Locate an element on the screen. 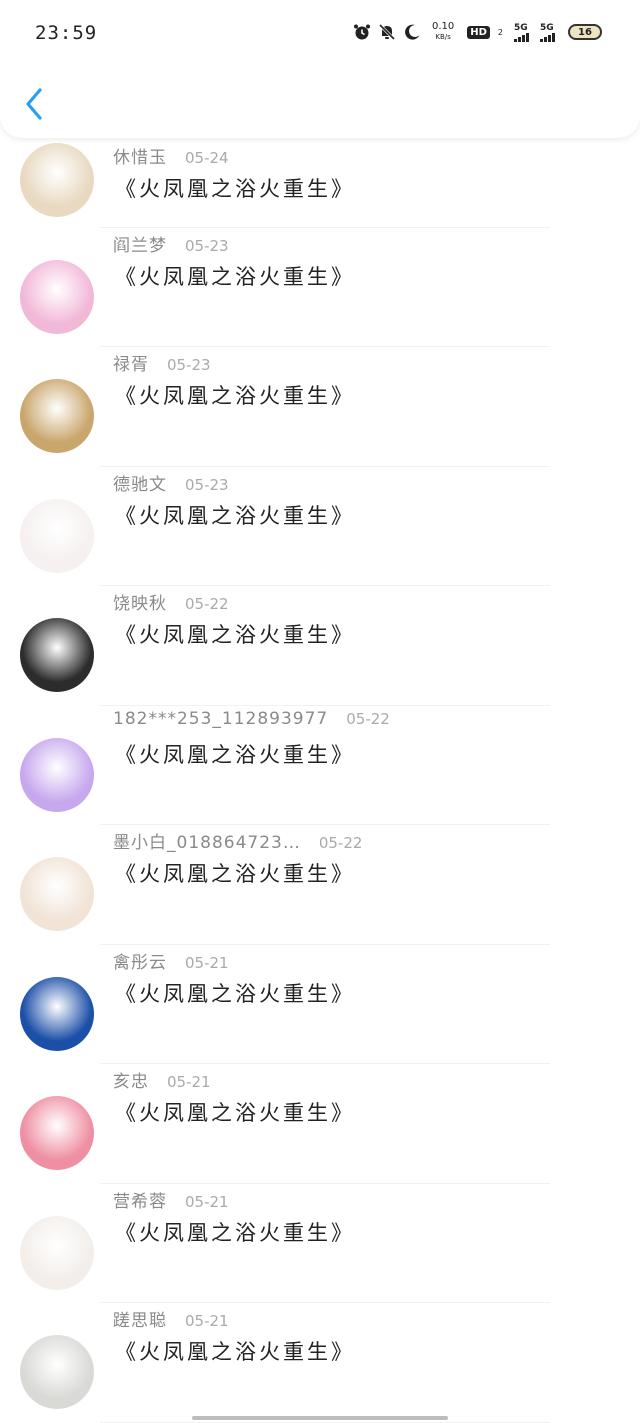 This screenshot has height=1423, width=640. alarm-icon is located at coordinates (362, 32).